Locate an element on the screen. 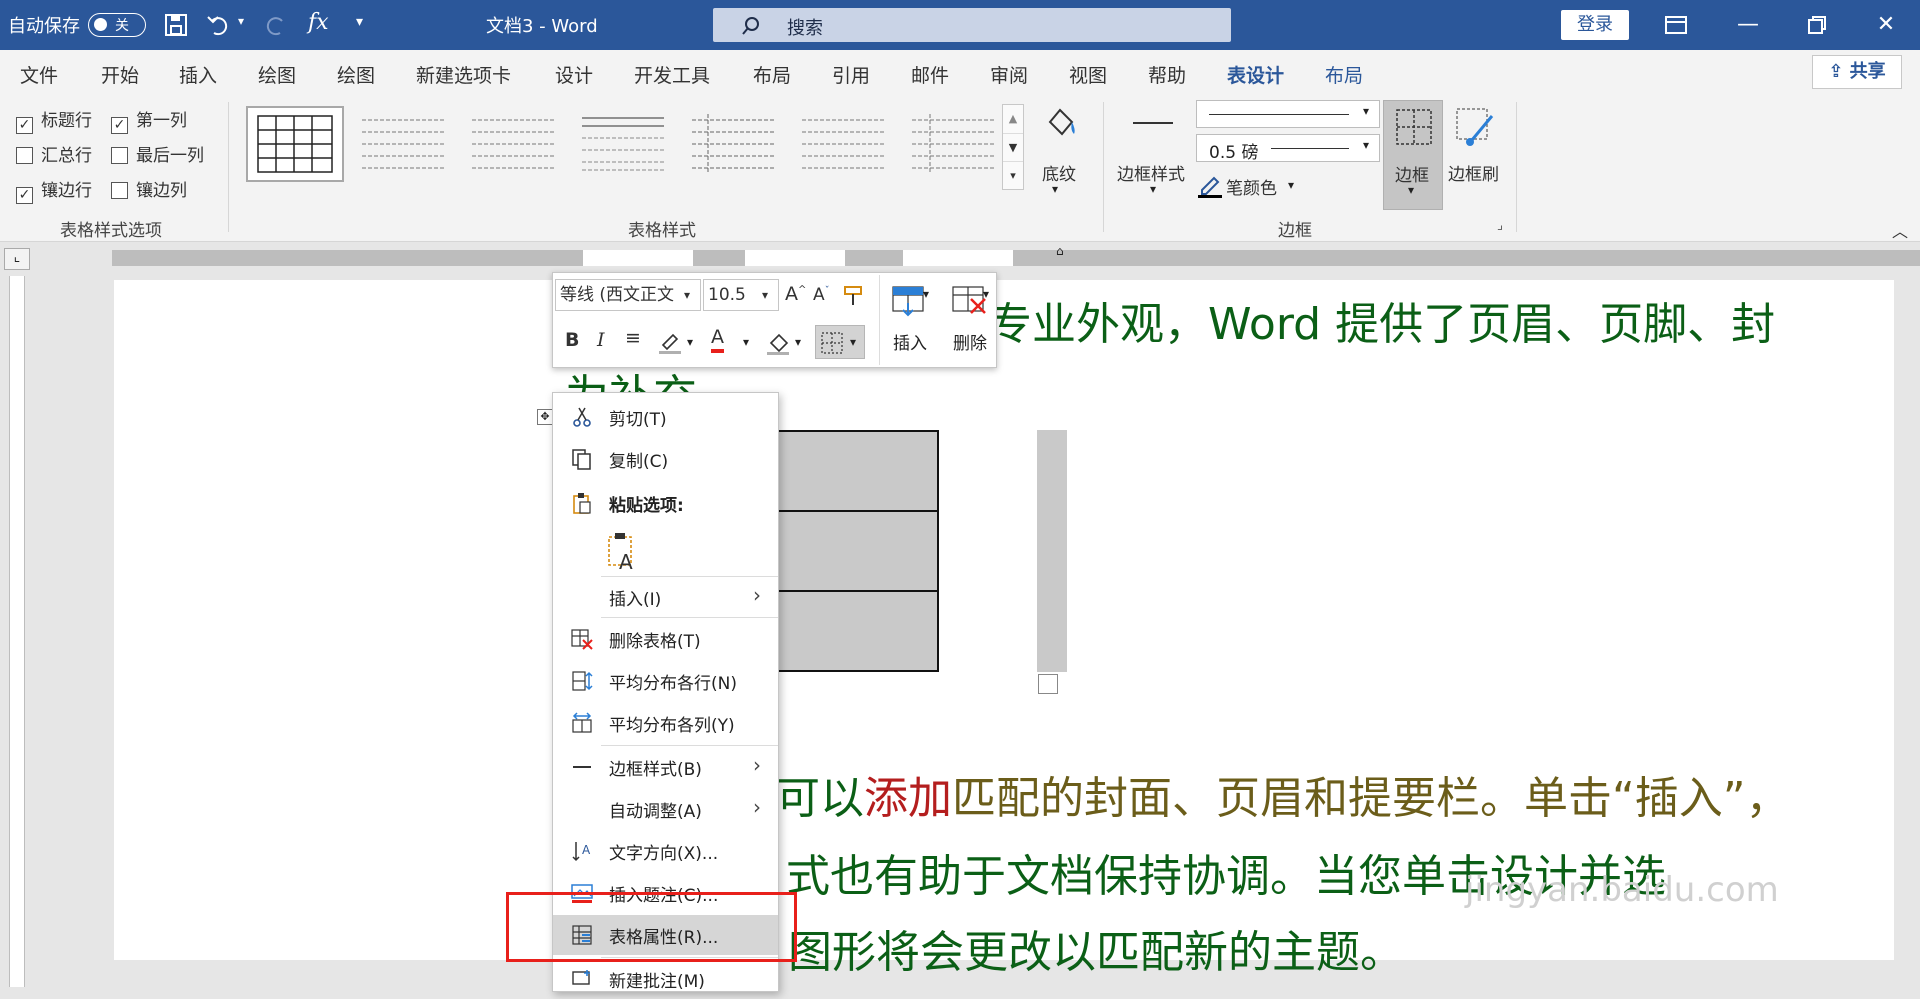 The width and height of the screenshot is (1920, 999). menu-item-delete-table: 删除表格(T) is located at coordinates (665, 639).